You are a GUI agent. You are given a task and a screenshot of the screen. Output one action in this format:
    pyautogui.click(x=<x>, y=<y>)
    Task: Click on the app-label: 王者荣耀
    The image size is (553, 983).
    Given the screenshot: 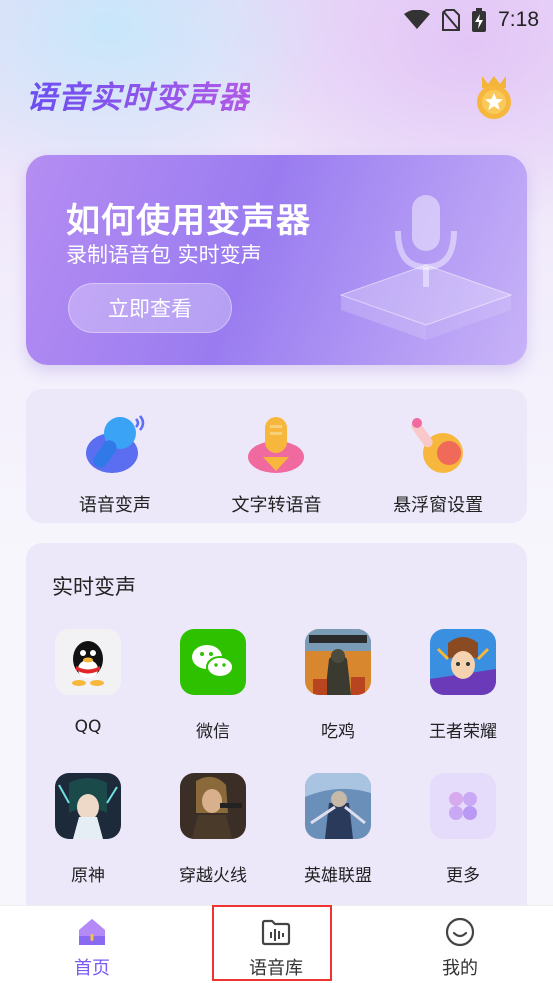 What is the action you would take?
    pyautogui.click(x=463, y=732)
    